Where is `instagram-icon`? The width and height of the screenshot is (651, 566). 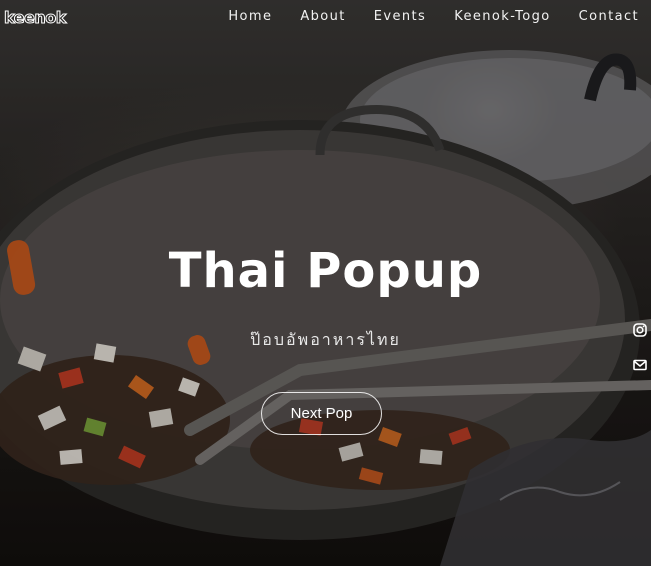 instagram-icon is located at coordinates (640, 329).